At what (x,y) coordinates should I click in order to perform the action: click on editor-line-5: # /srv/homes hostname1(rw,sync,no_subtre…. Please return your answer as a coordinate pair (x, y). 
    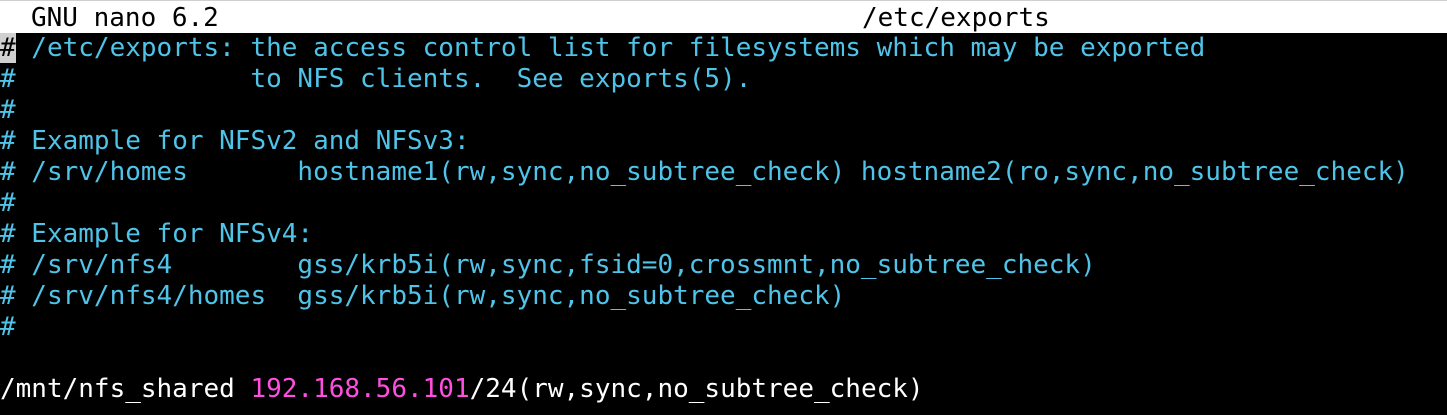
    Looking at the image, I should click on (723, 172).